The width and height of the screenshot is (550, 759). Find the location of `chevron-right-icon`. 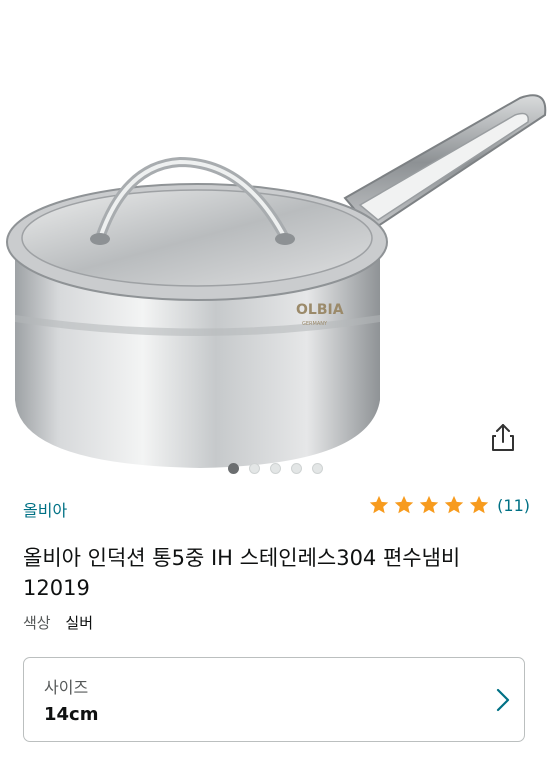

chevron-right-icon is located at coordinates (503, 700).